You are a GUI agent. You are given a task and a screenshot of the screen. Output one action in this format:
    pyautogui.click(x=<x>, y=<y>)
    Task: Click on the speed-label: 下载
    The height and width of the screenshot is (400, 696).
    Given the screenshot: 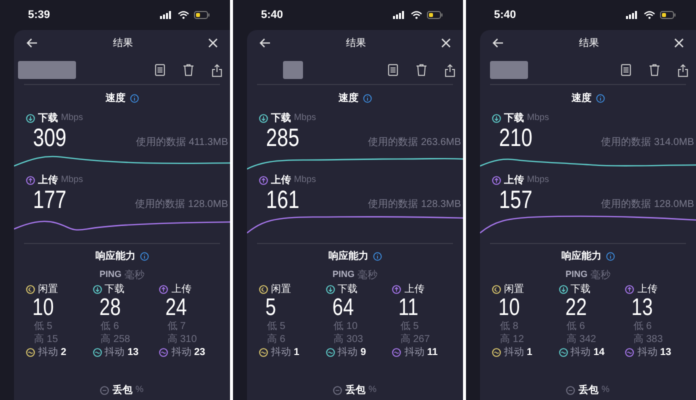 What is the action you would take?
    pyautogui.click(x=281, y=119)
    